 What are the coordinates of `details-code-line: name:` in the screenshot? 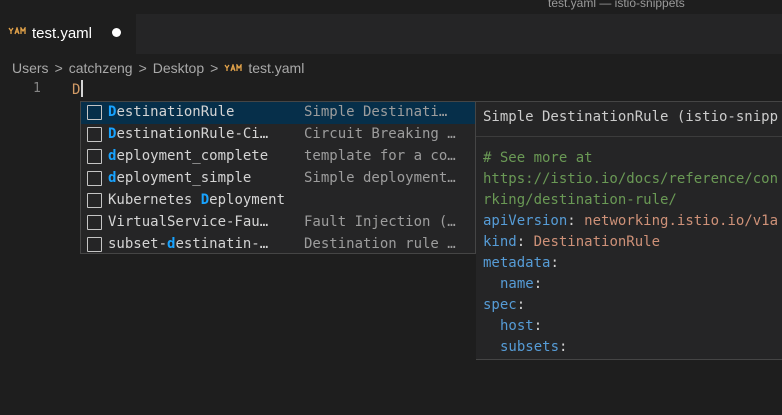 It's located at (521, 284).